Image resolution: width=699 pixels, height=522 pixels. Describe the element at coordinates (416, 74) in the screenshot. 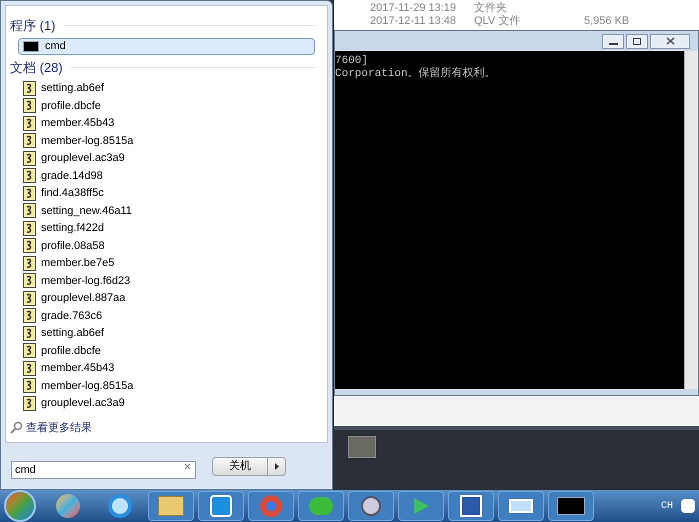

I see `console-line: Corporation。保留所有权利。` at that location.